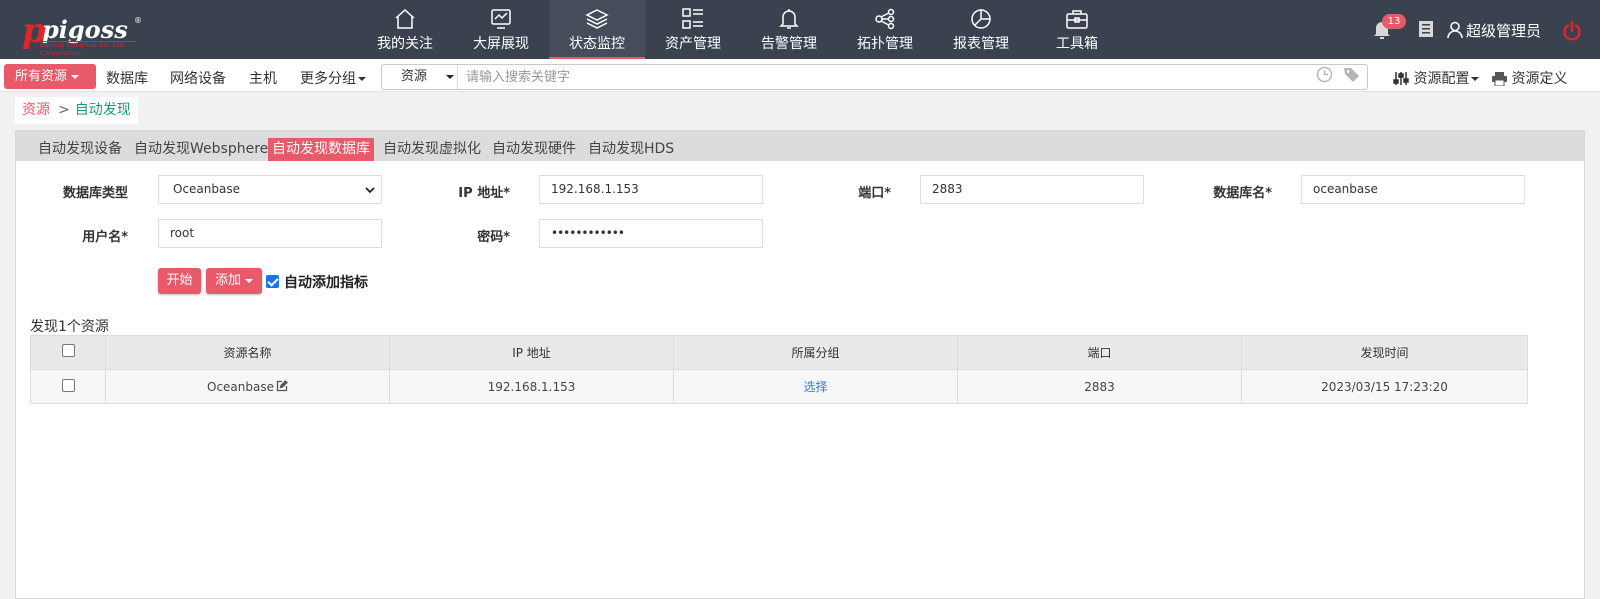 This screenshot has width=1600, height=599. I want to click on db-type-label: 数据库类型, so click(95, 193).